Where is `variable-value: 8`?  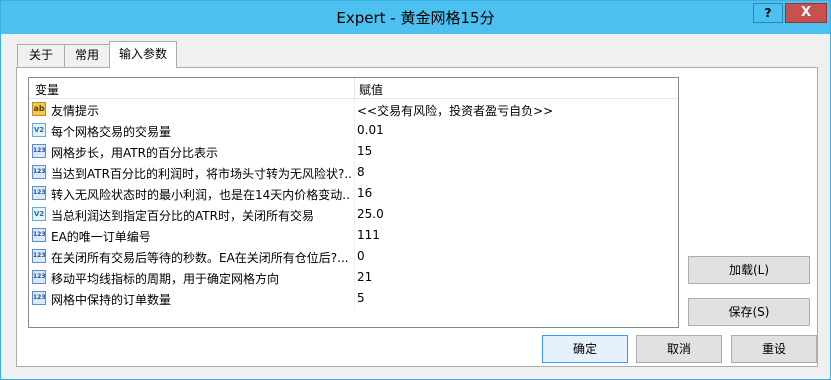
variable-value: 8 is located at coordinates (516, 172).